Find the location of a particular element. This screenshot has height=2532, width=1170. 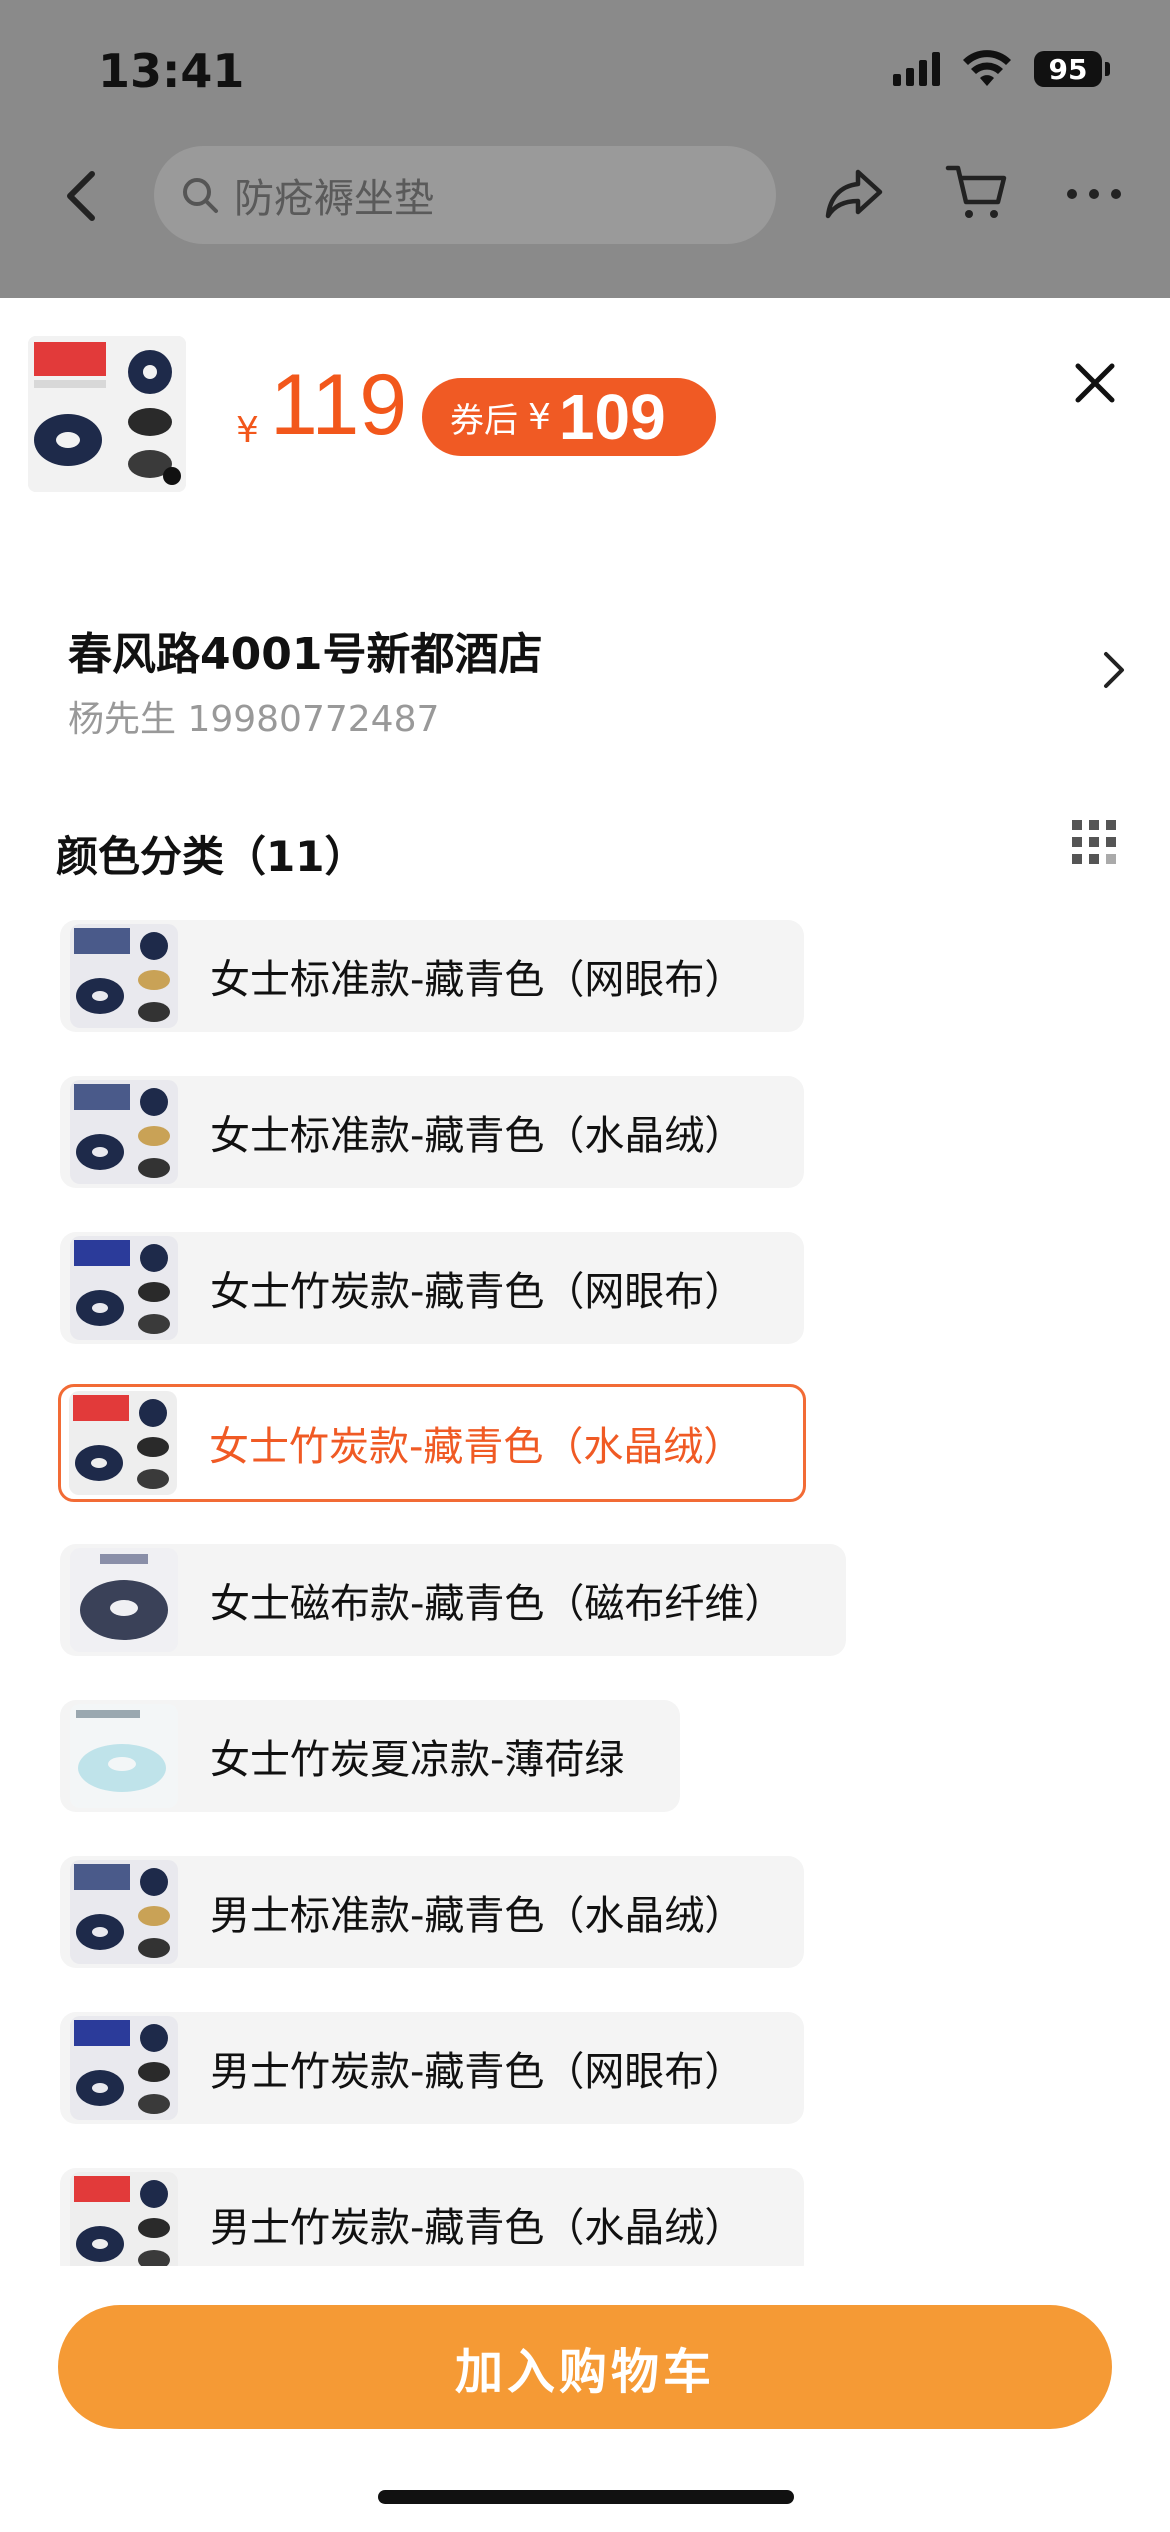

option-women-bamboo-crystal-selected: 女士竹炭款-藏青色（水晶绒） is located at coordinates (432, 1443).